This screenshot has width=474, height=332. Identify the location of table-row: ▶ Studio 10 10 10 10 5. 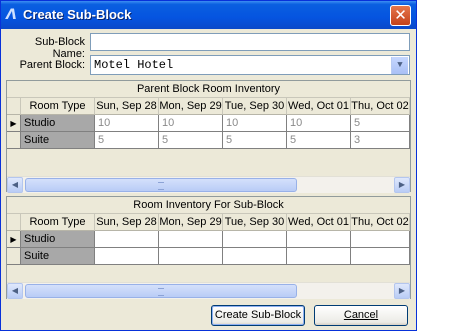
(208, 123).